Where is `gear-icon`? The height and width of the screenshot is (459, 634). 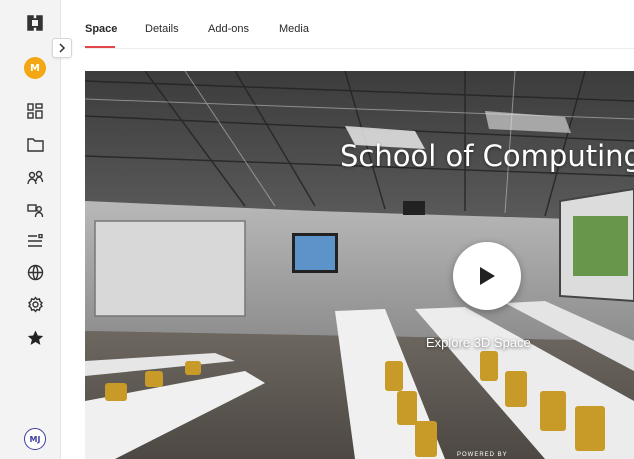 gear-icon is located at coordinates (35, 304).